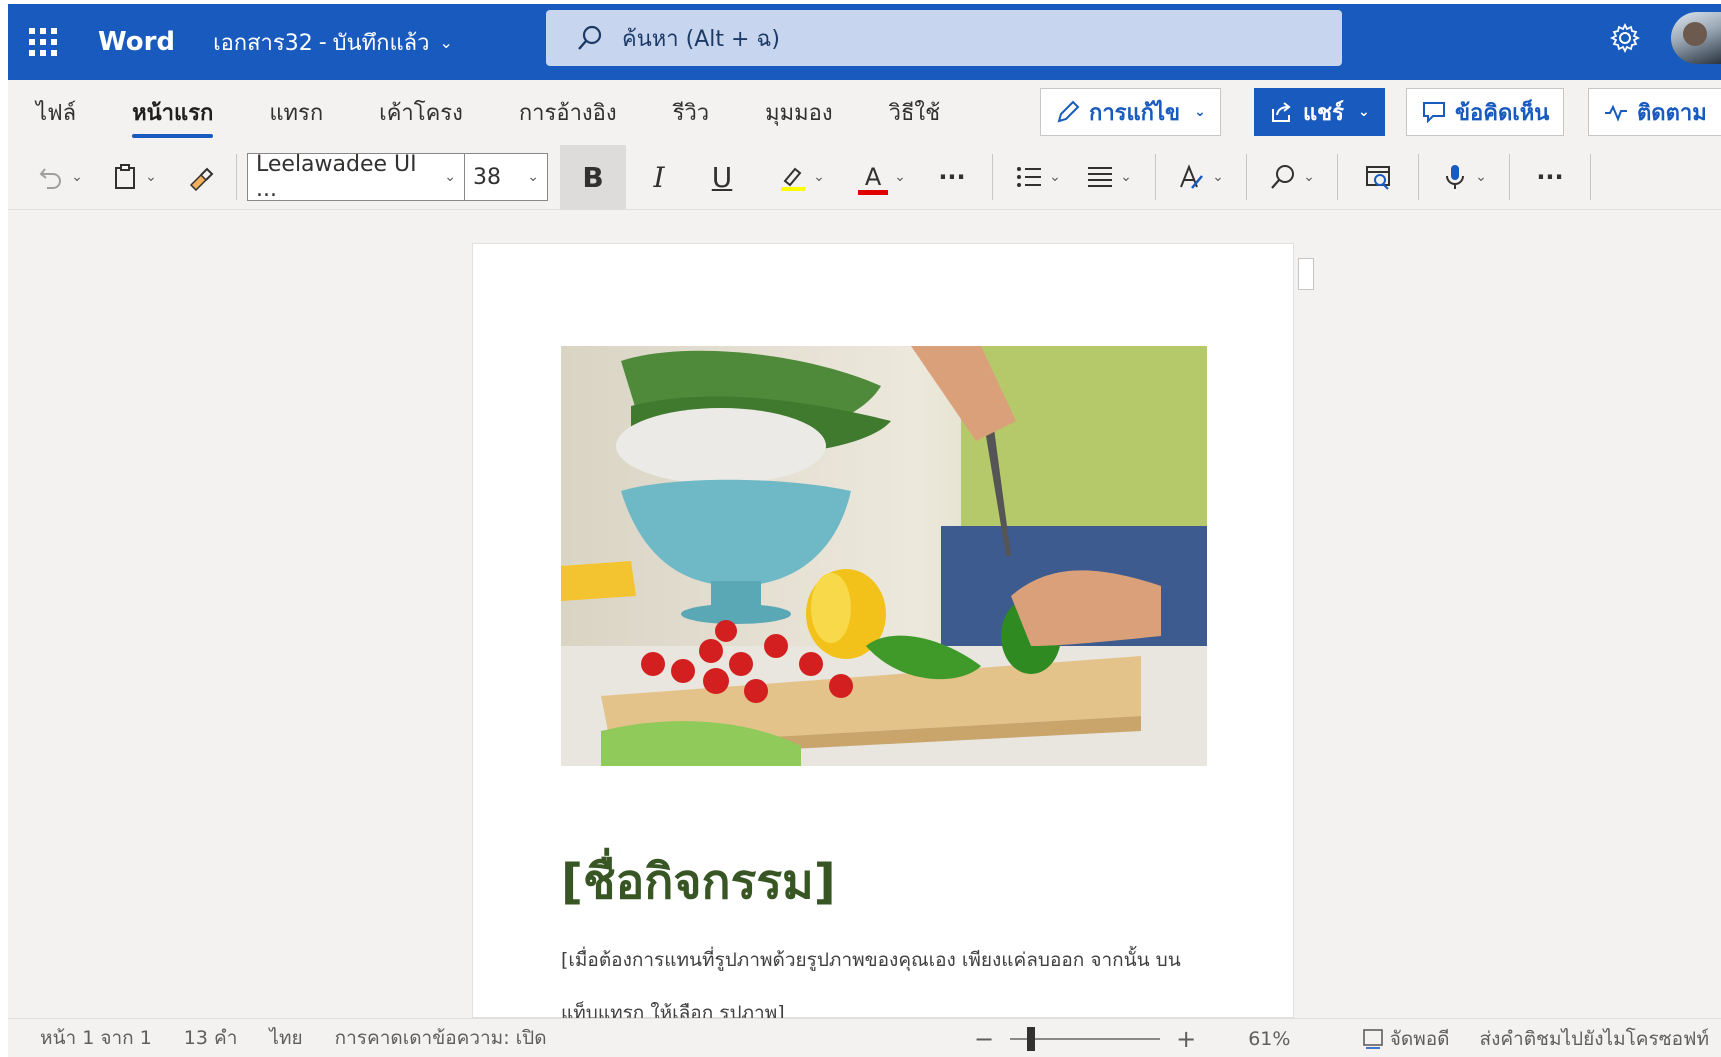 The height and width of the screenshot is (1057, 1721). I want to click on underline-button: U, so click(722, 177).